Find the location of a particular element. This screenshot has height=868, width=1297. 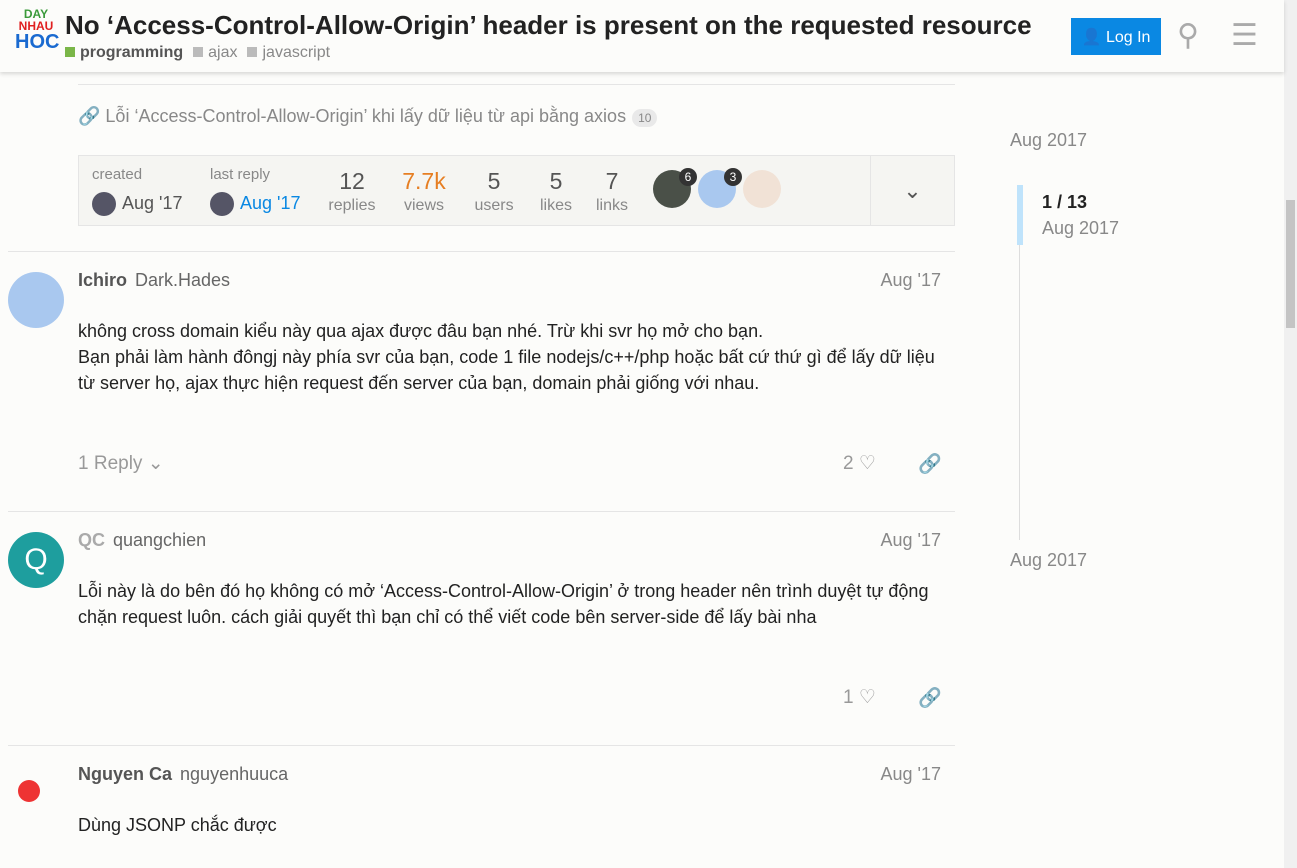

scrollbar is located at coordinates (1290, 434).